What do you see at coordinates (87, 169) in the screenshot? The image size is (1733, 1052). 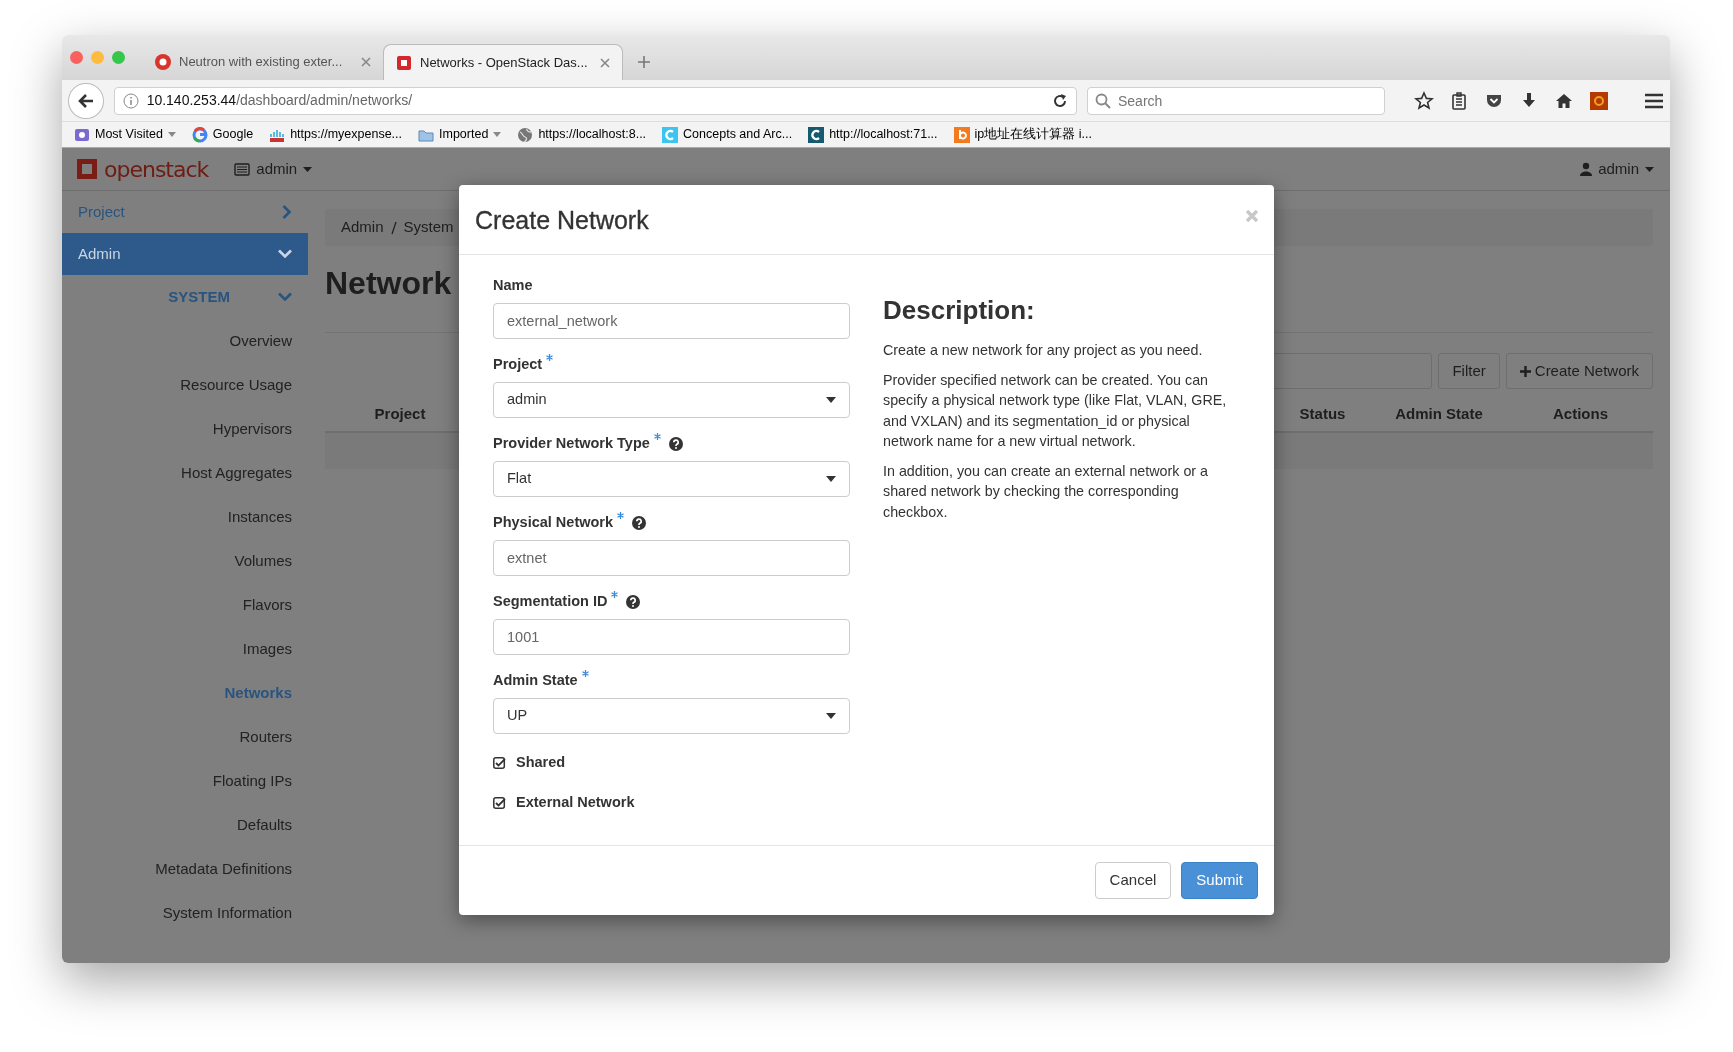 I see `logo-icon` at bounding box center [87, 169].